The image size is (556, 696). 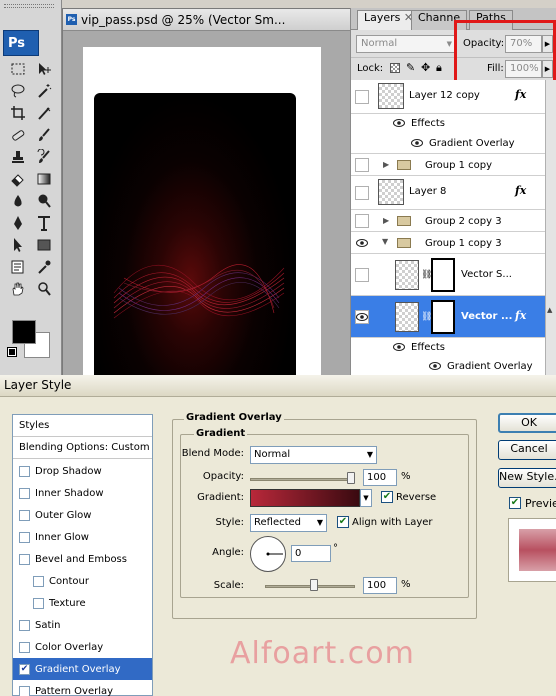 I want to click on layer-row-group-2-copy-3: ▶ Group 2 copy 3, so click(x=448, y=221).